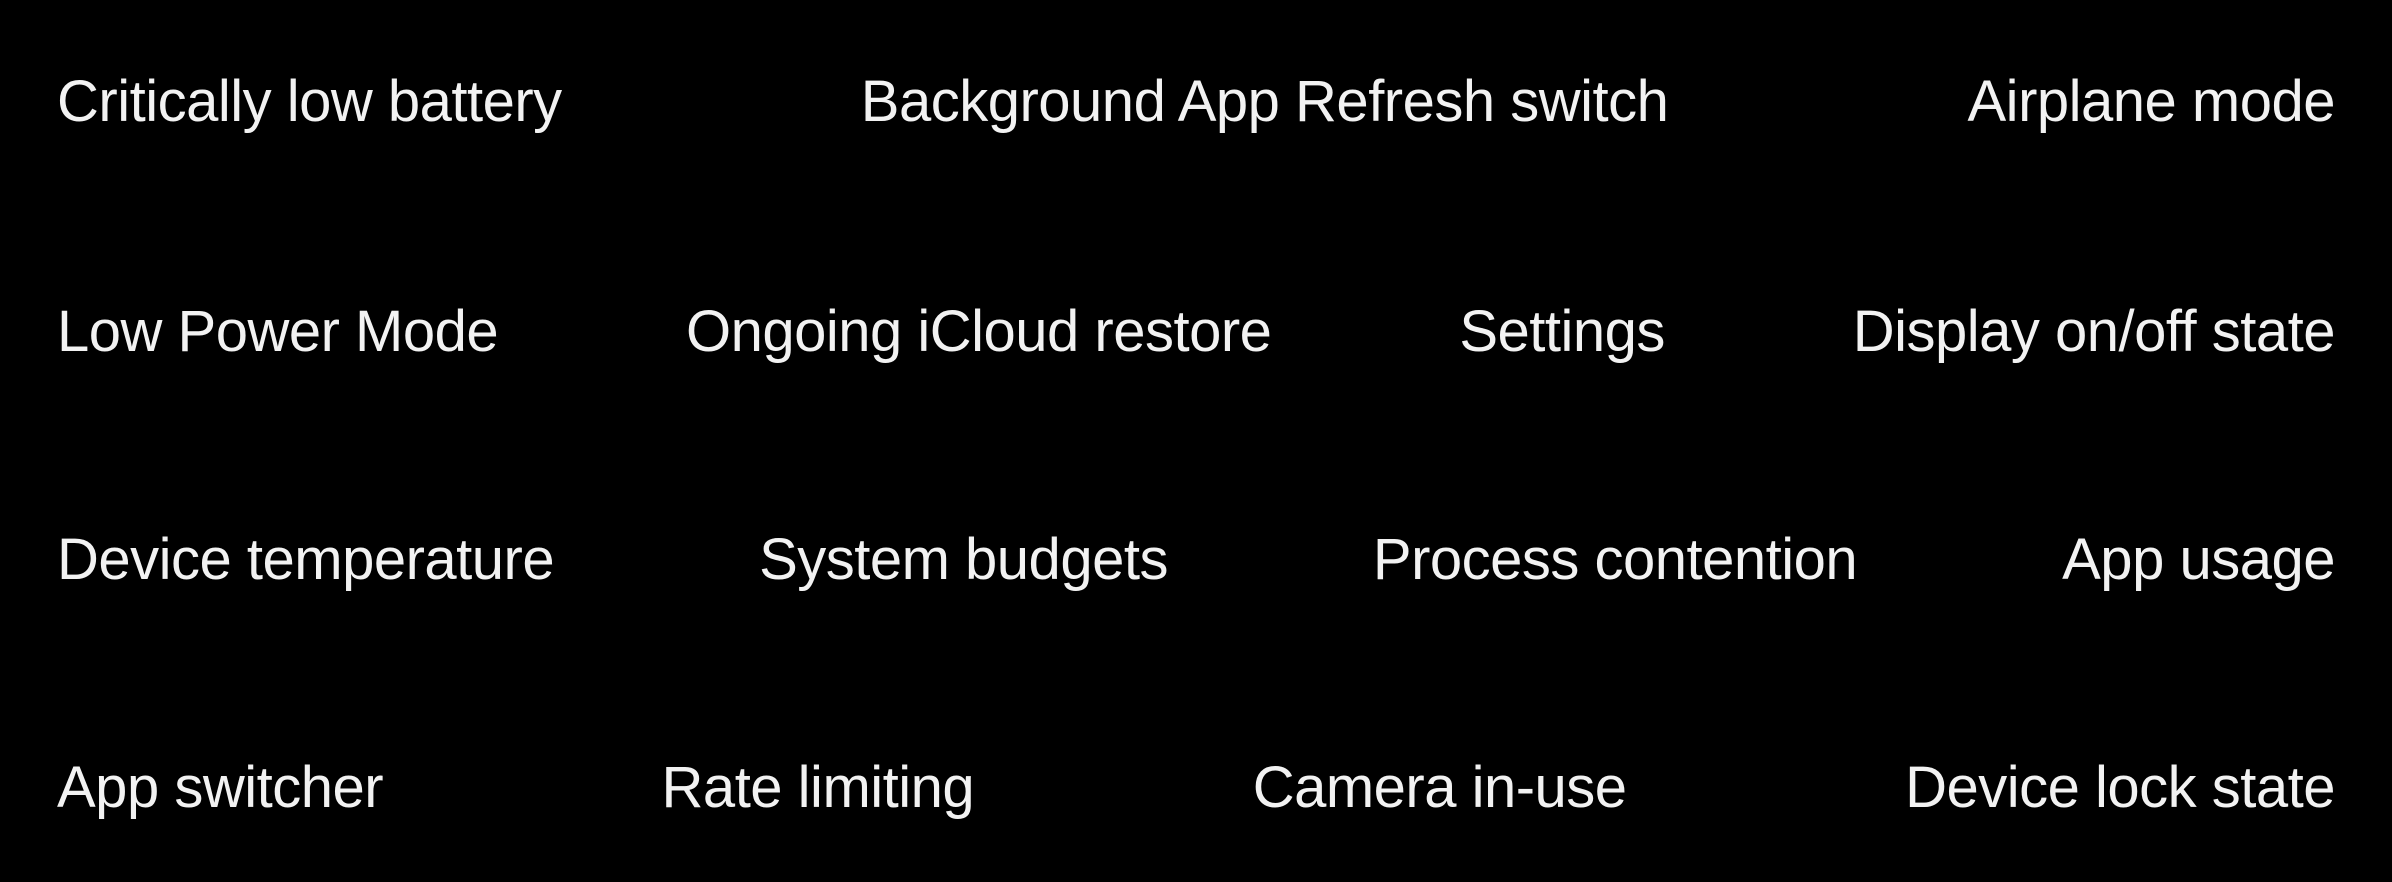  Describe the element at coordinates (278, 331) in the screenshot. I see `factor-term: Low Power Mode` at that location.